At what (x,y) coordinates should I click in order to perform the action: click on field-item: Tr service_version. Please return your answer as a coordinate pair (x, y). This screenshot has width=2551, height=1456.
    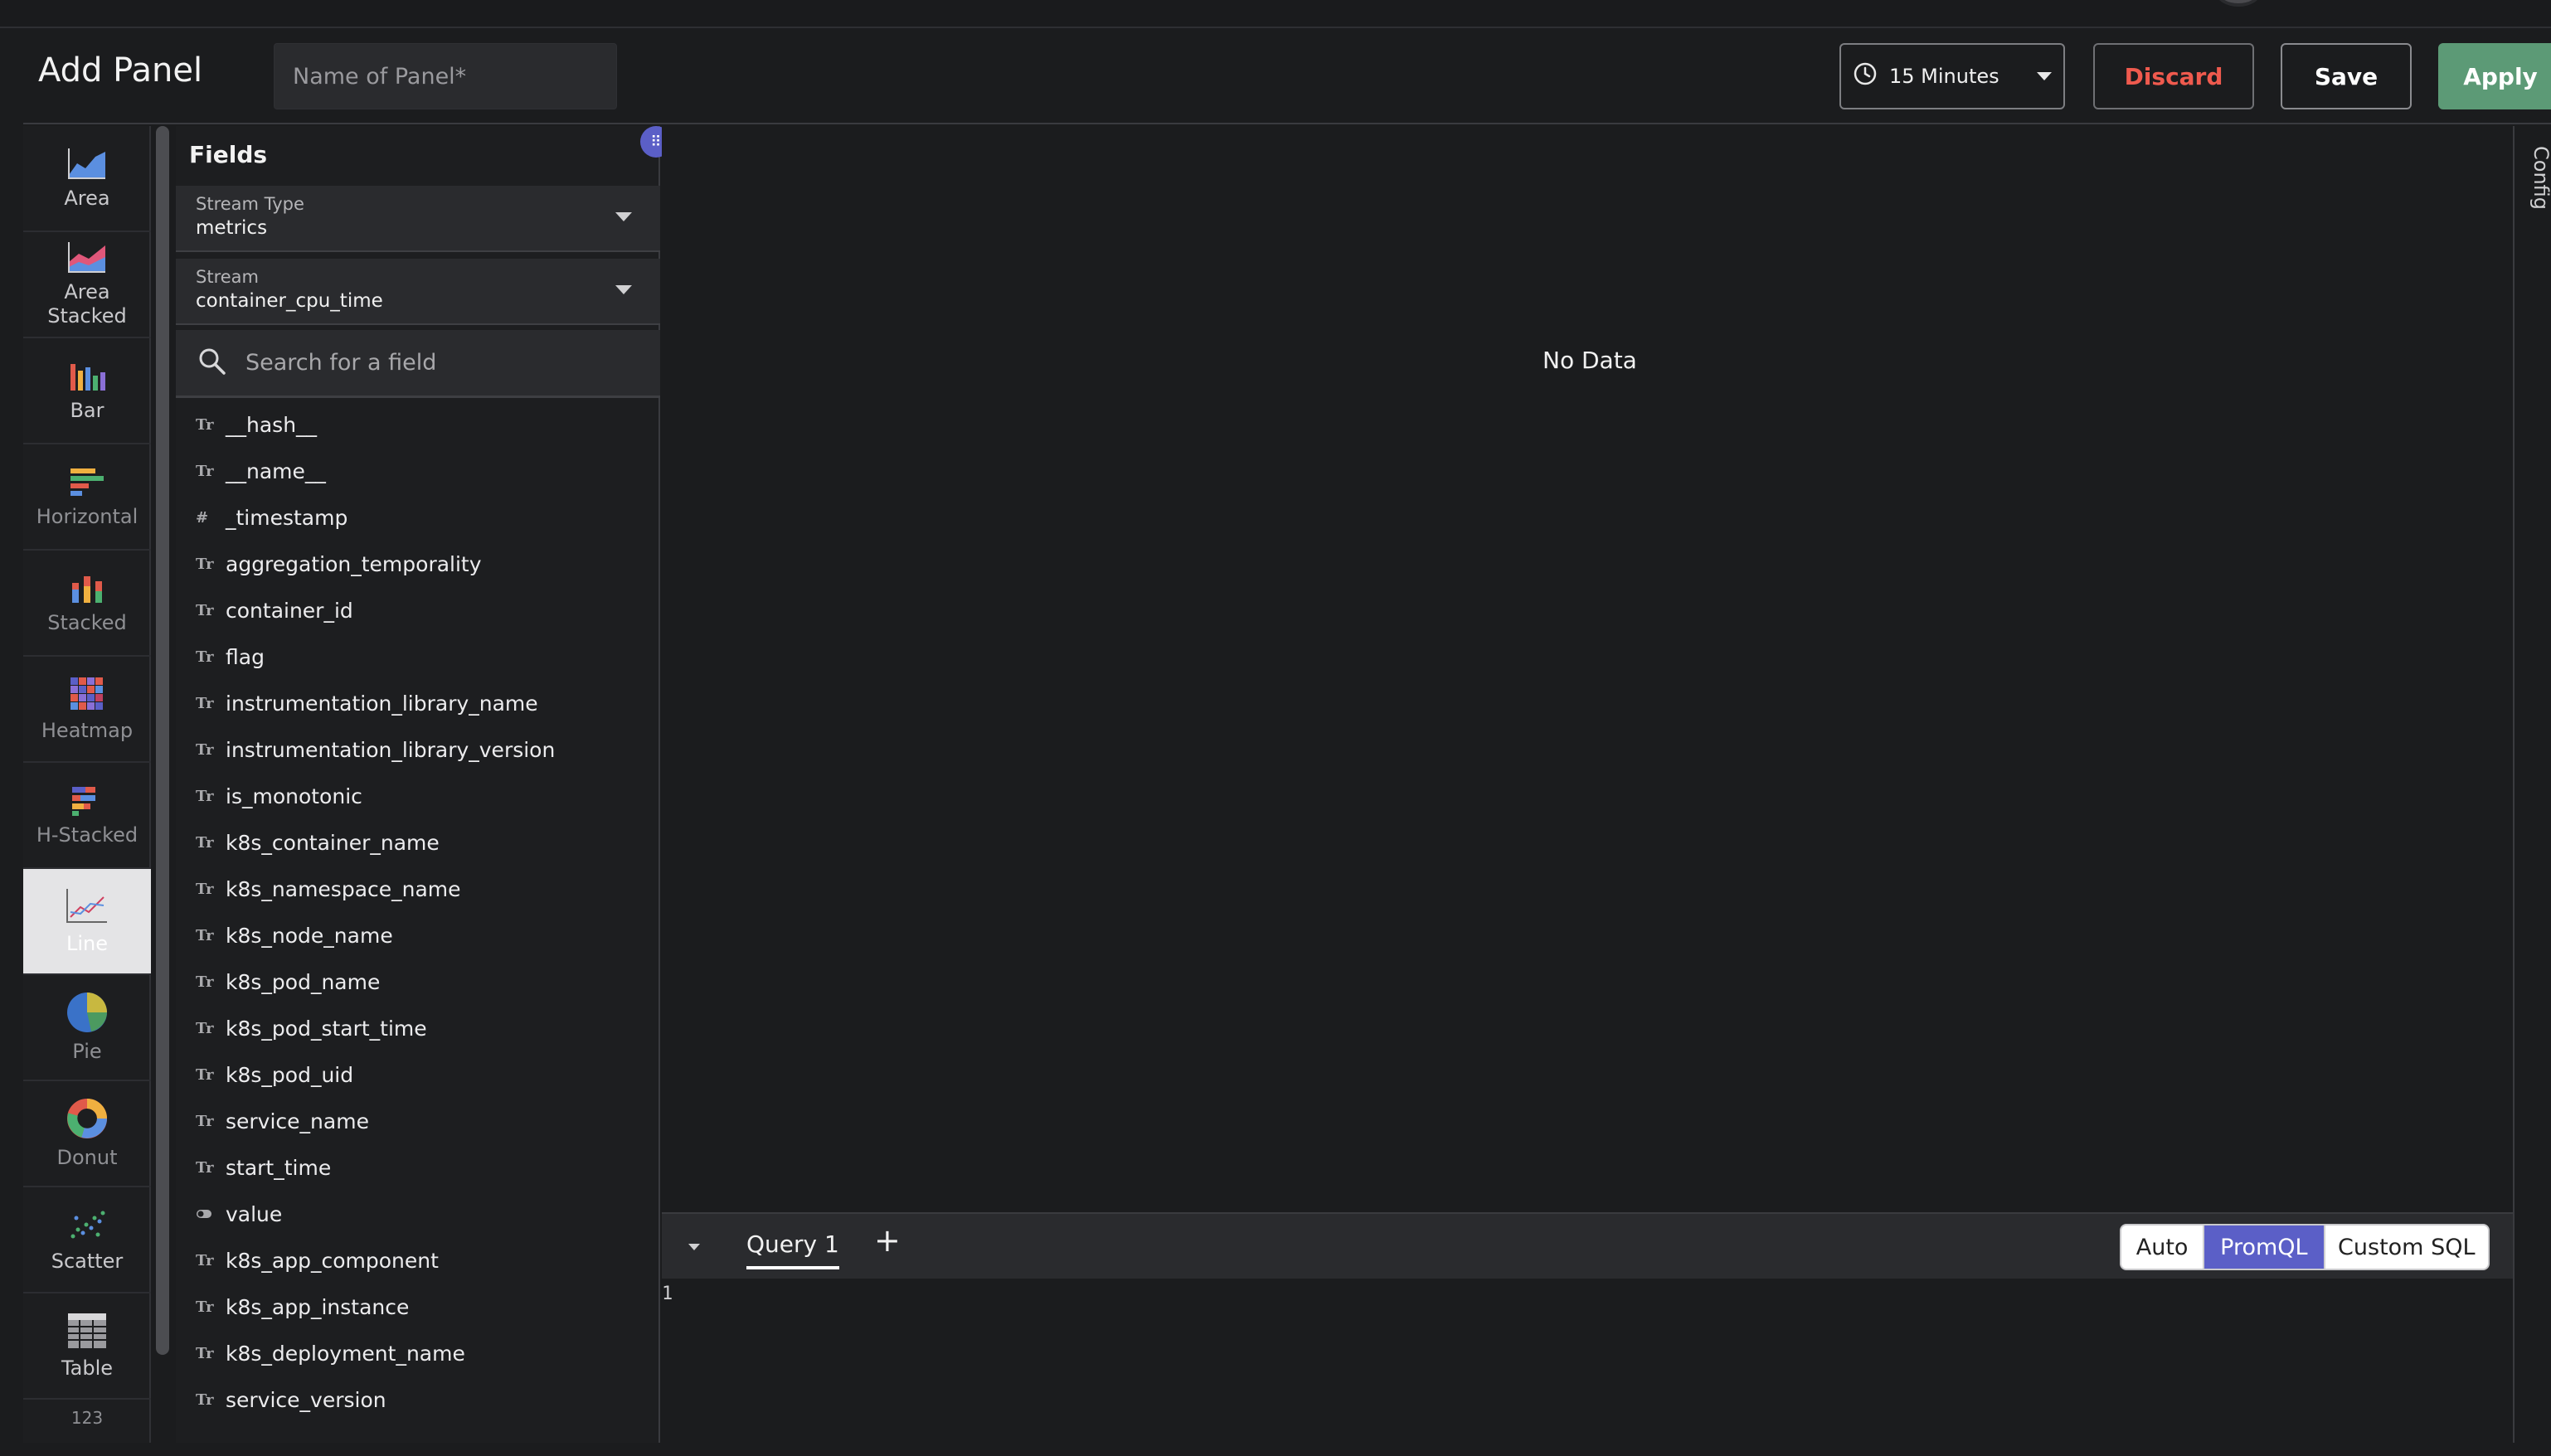
    Looking at the image, I should click on (418, 1399).